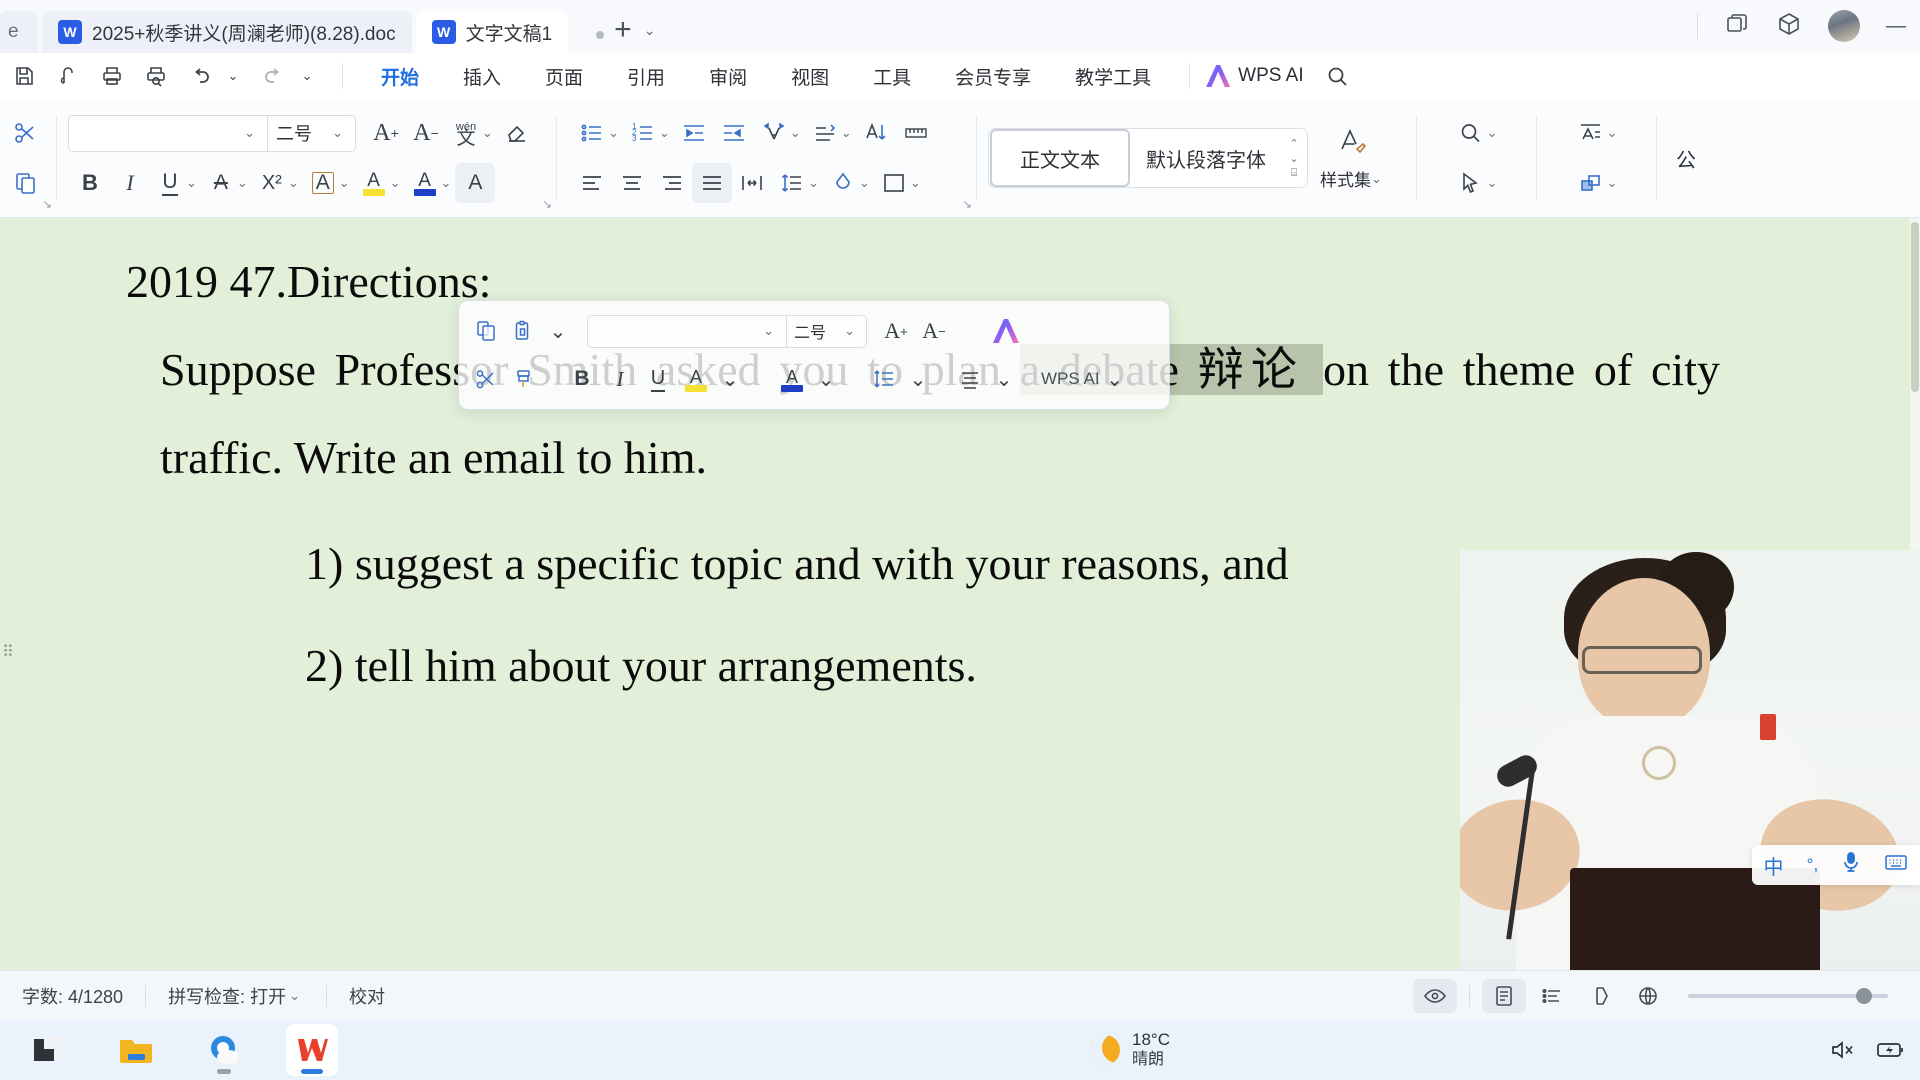  Describe the element at coordinates (1552, 996) in the screenshot. I see `outline-icon` at that location.